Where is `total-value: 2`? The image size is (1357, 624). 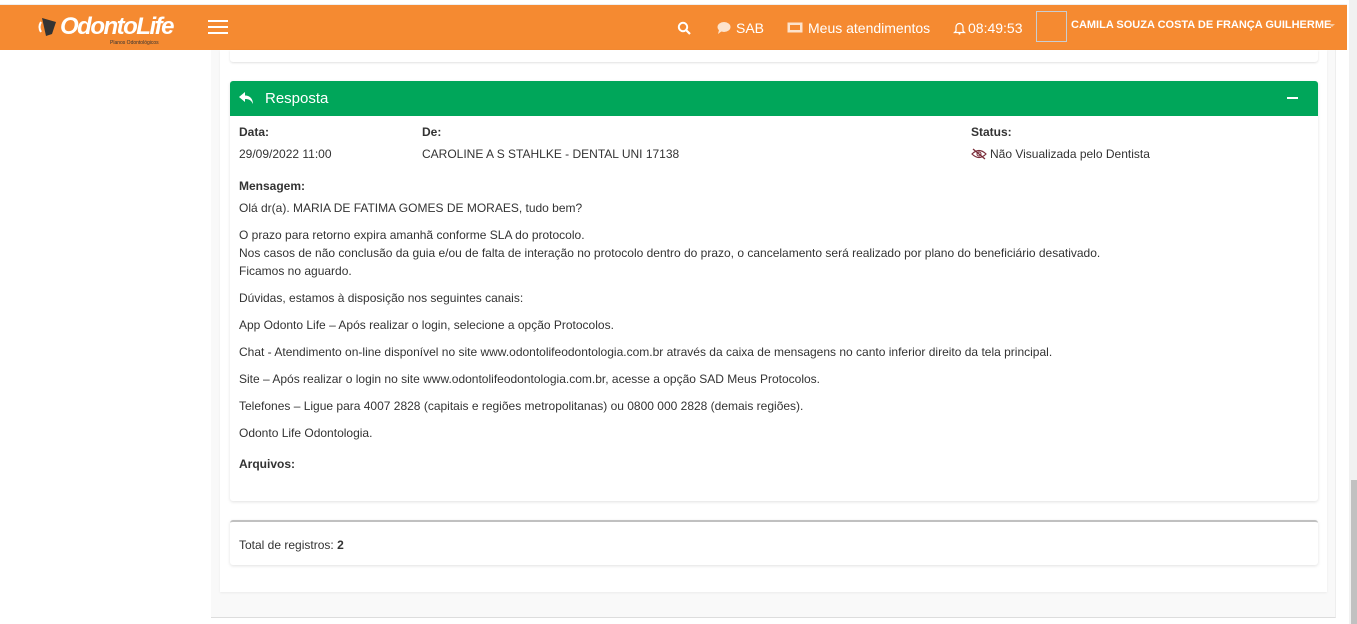
total-value: 2 is located at coordinates (340, 545).